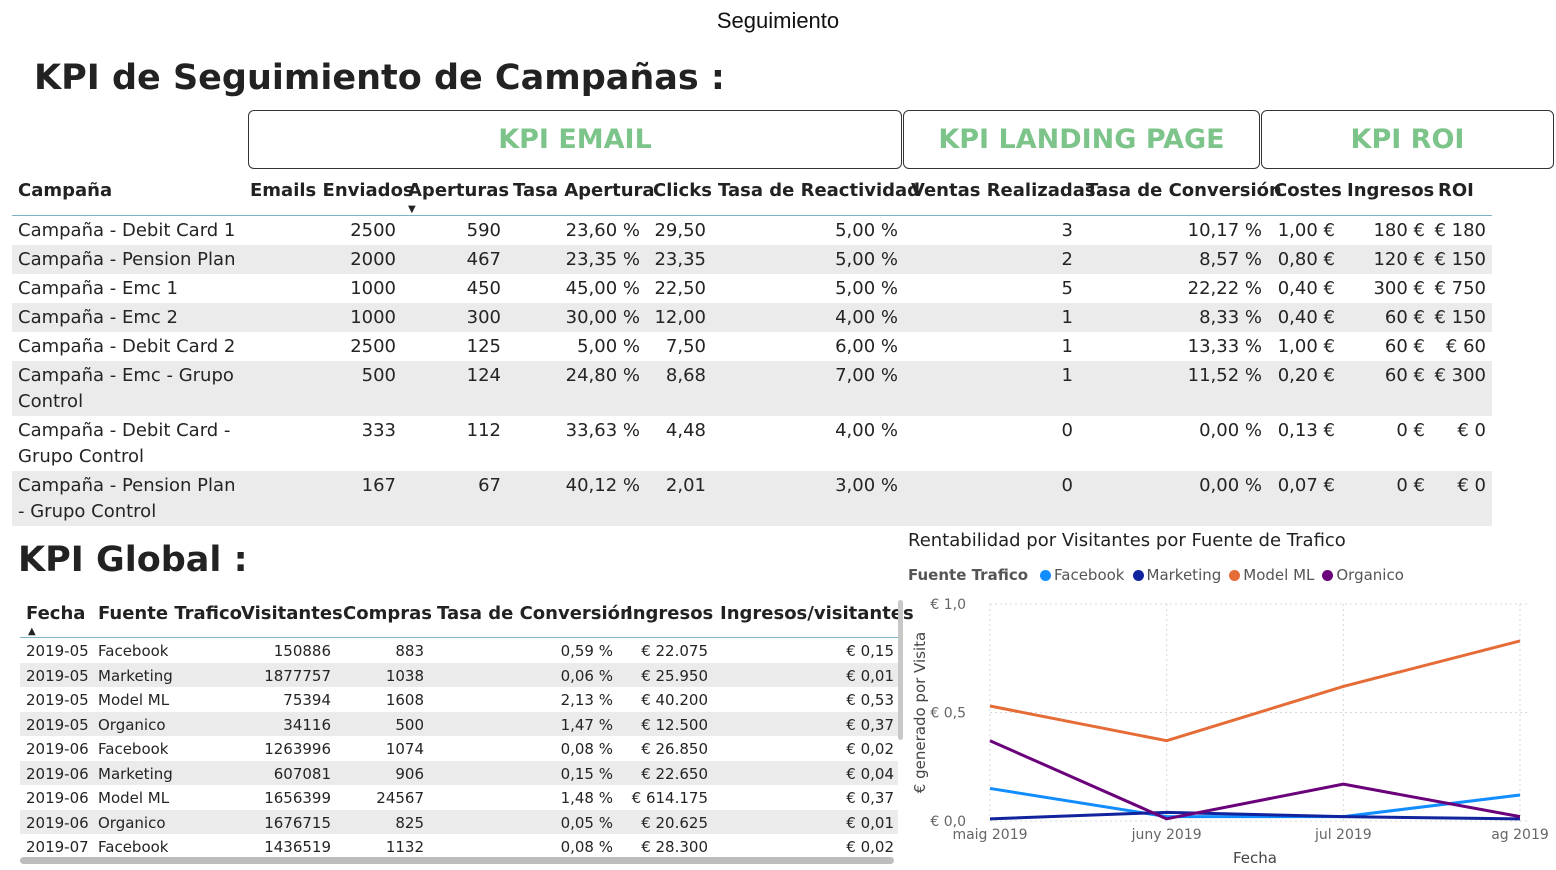  I want to click on global-value-cell: 1436519, so click(297, 847).